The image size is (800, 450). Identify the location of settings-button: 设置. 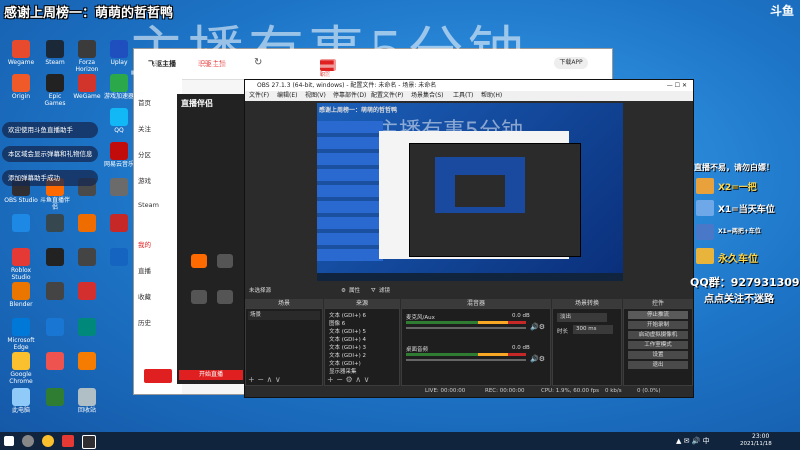
(658, 355).